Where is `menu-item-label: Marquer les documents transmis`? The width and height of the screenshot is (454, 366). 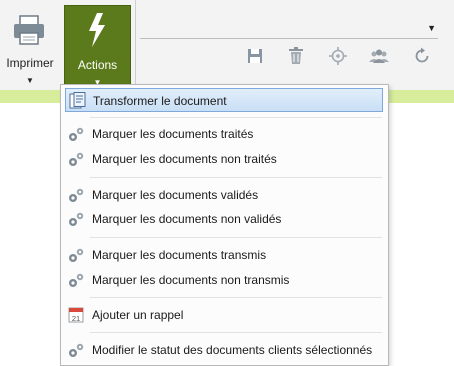 menu-item-label: Marquer les documents transmis is located at coordinates (179, 255).